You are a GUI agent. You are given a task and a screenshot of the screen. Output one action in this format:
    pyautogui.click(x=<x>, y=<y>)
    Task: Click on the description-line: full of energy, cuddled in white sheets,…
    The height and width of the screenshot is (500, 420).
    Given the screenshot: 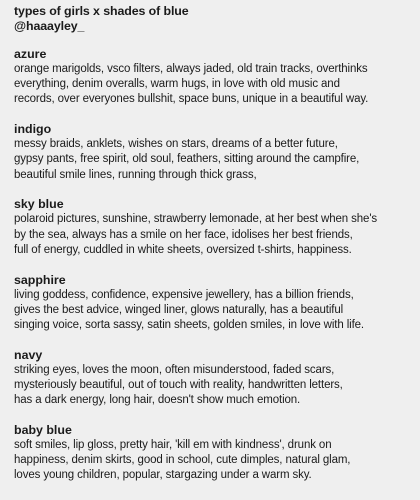 What is the action you would take?
    pyautogui.click(x=183, y=249)
    